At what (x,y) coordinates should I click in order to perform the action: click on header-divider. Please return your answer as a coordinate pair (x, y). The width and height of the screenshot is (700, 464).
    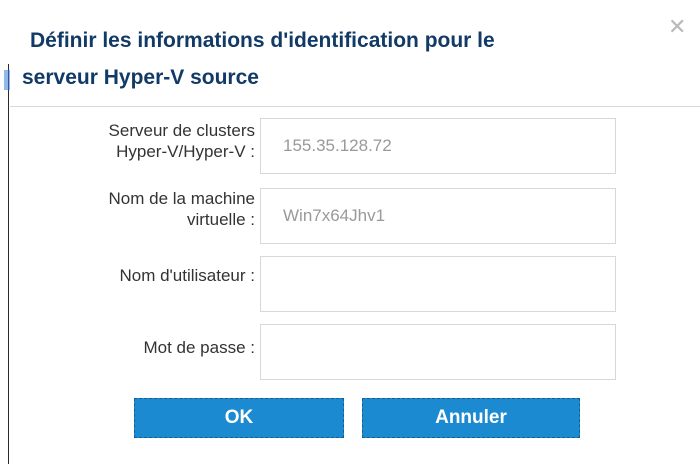
    Looking at the image, I should click on (355, 106).